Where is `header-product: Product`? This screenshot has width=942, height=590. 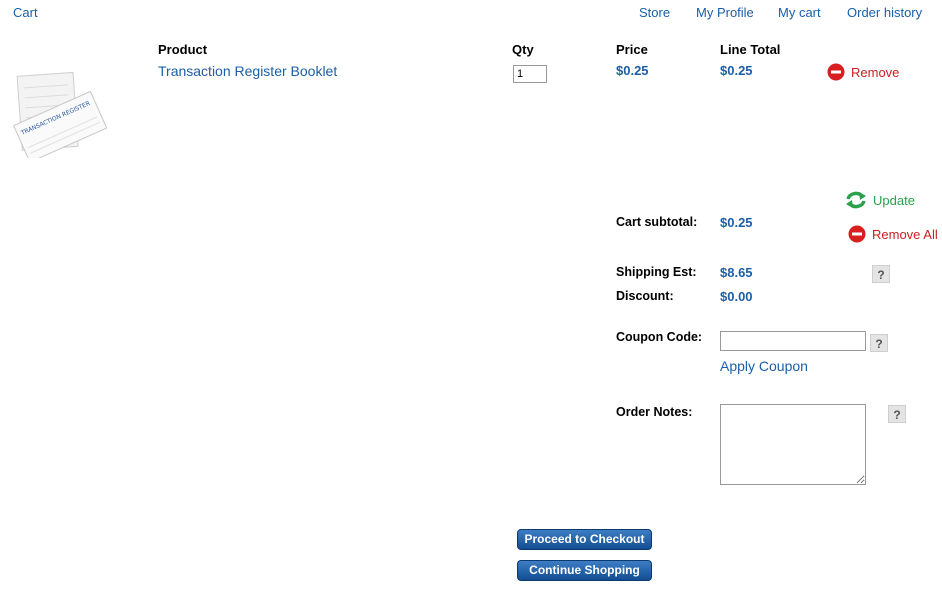 header-product: Product is located at coordinates (183, 49).